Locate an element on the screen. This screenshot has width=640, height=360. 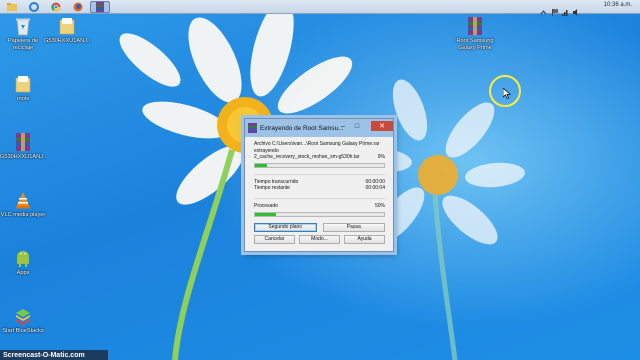
firefox-taskbar-button is located at coordinates (78, 7).